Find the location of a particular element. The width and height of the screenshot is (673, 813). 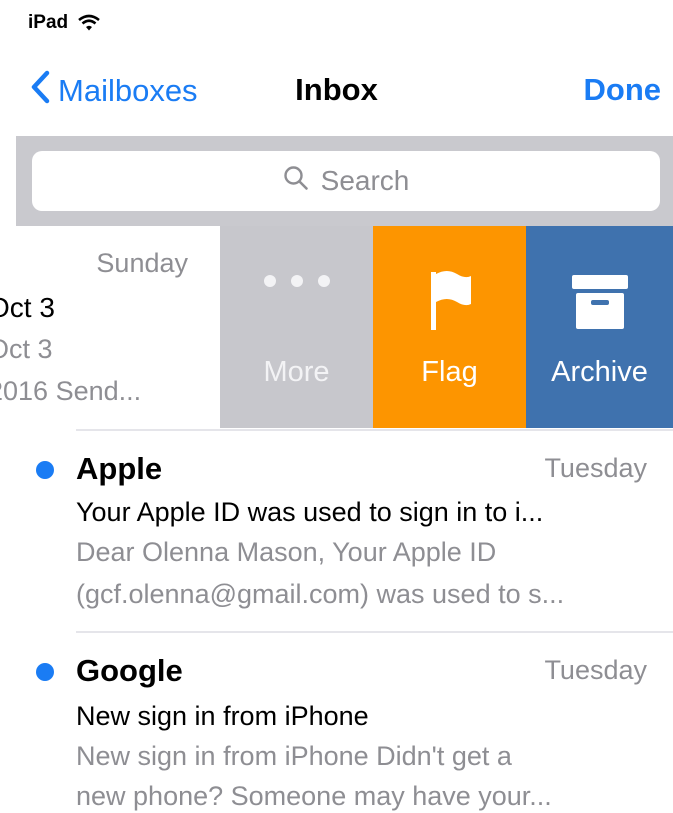

more-action-label: More is located at coordinates (296, 372).